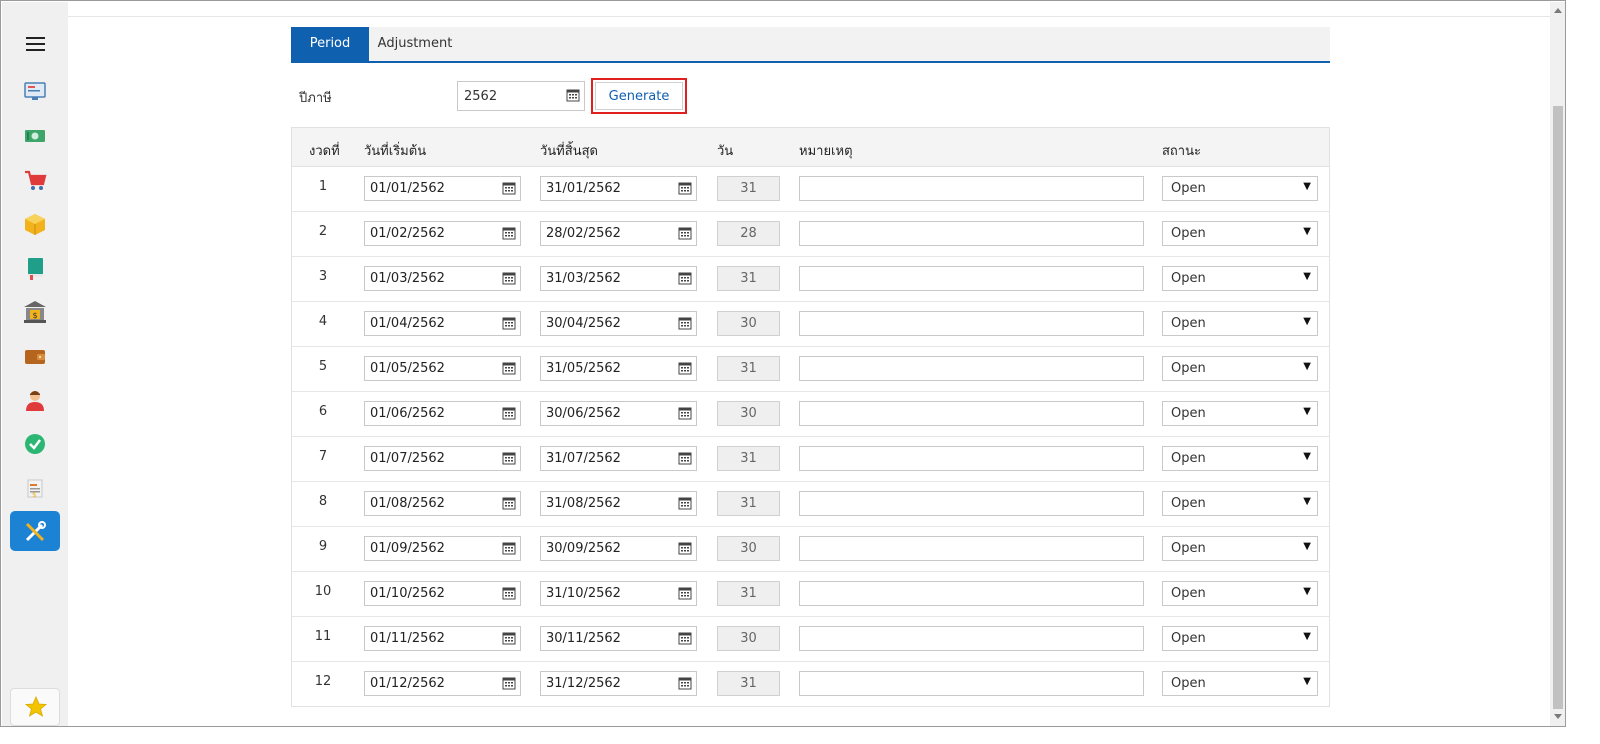 The width and height of the screenshot is (1600, 744). I want to click on vertical-scrollbar, so click(1557, 364).